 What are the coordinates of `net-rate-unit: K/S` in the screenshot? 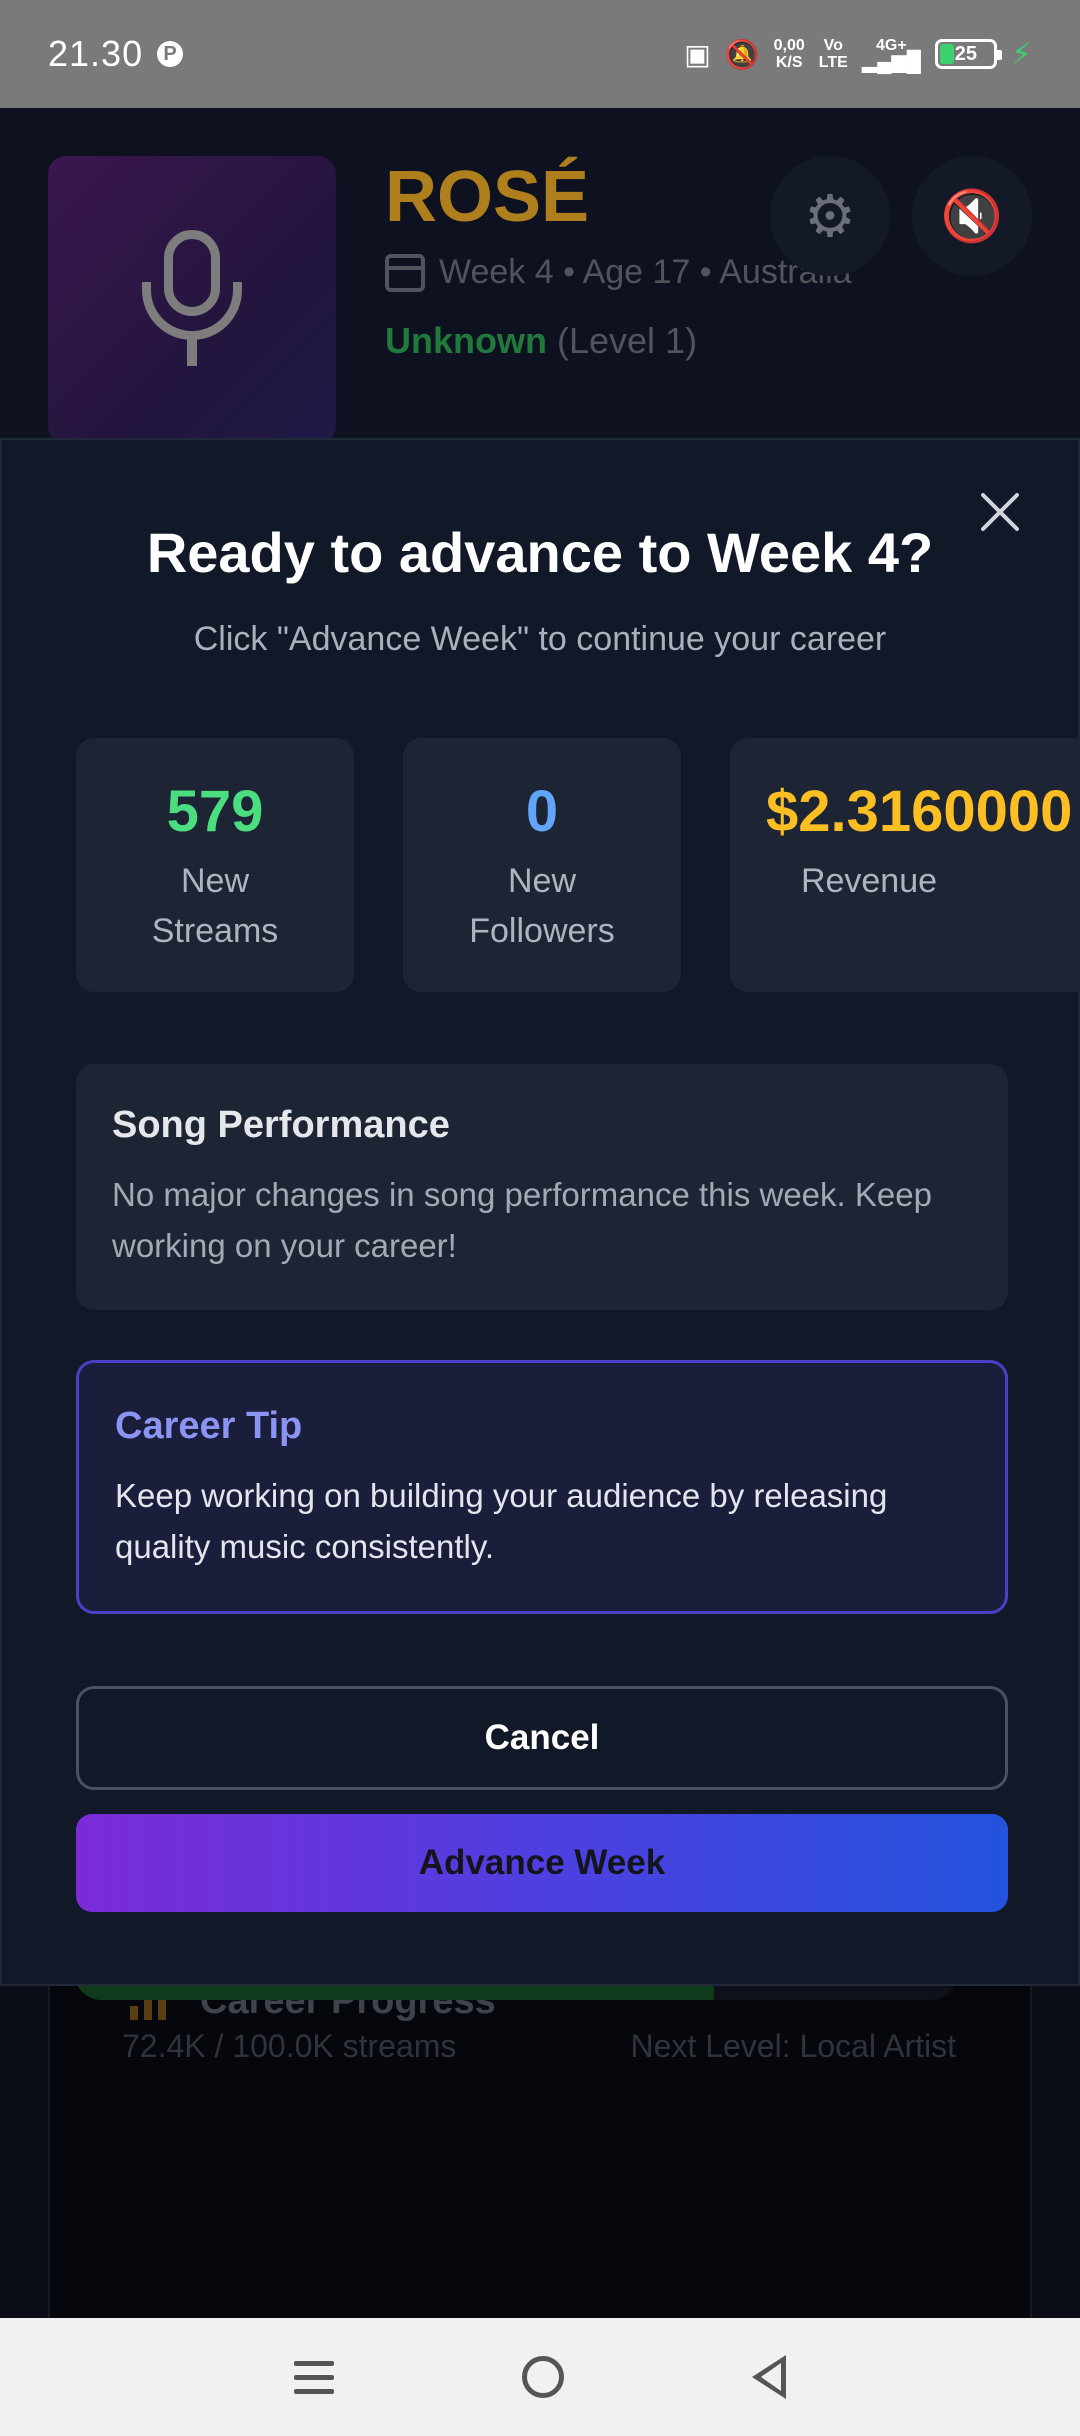 It's located at (789, 62).